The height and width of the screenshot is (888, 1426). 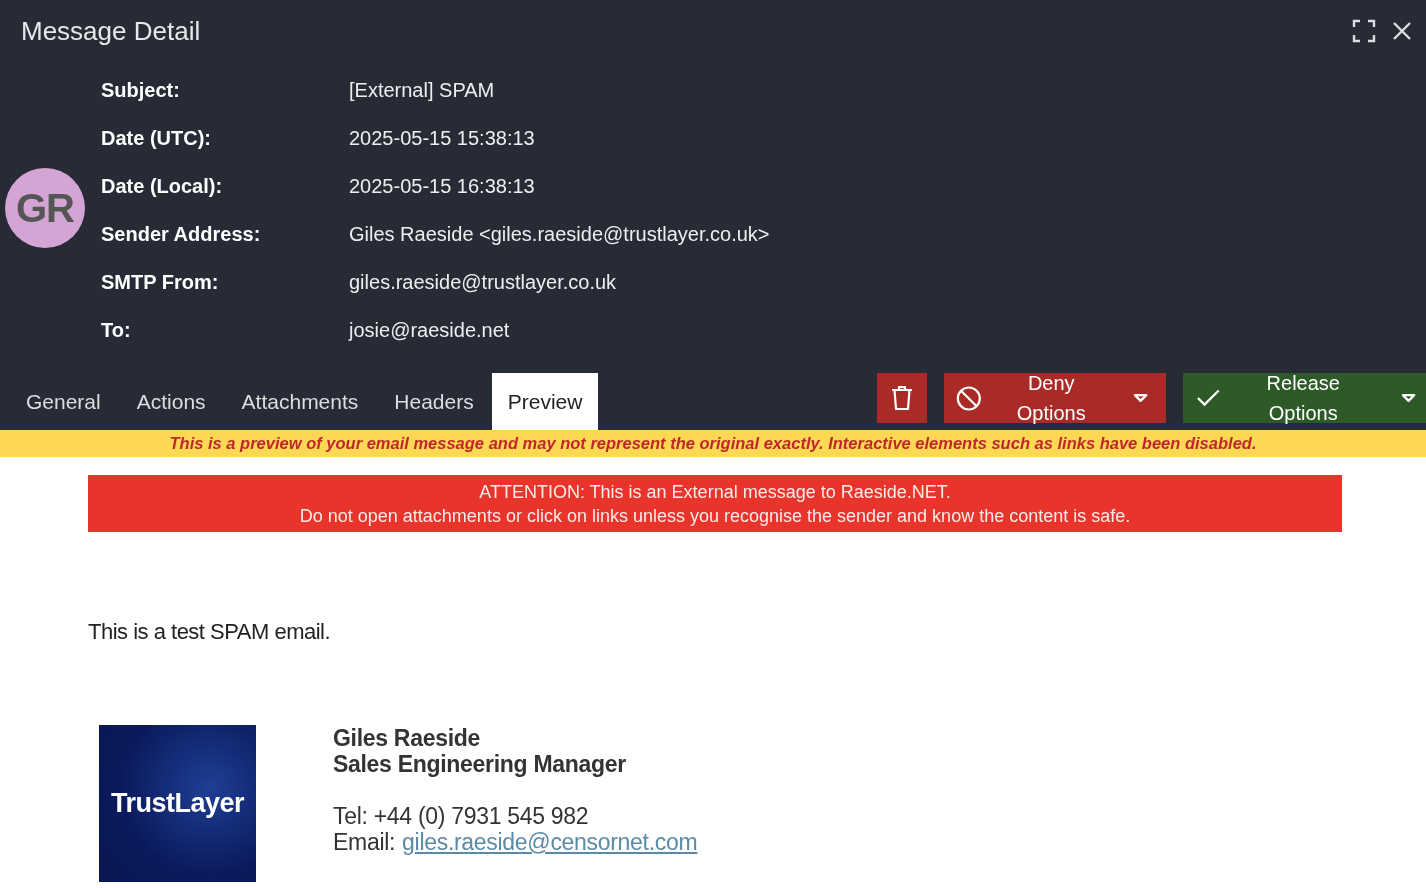 What do you see at coordinates (442, 138) in the screenshot?
I see `field-value: 2025-05-15 15:38:13` at bounding box center [442, 138].